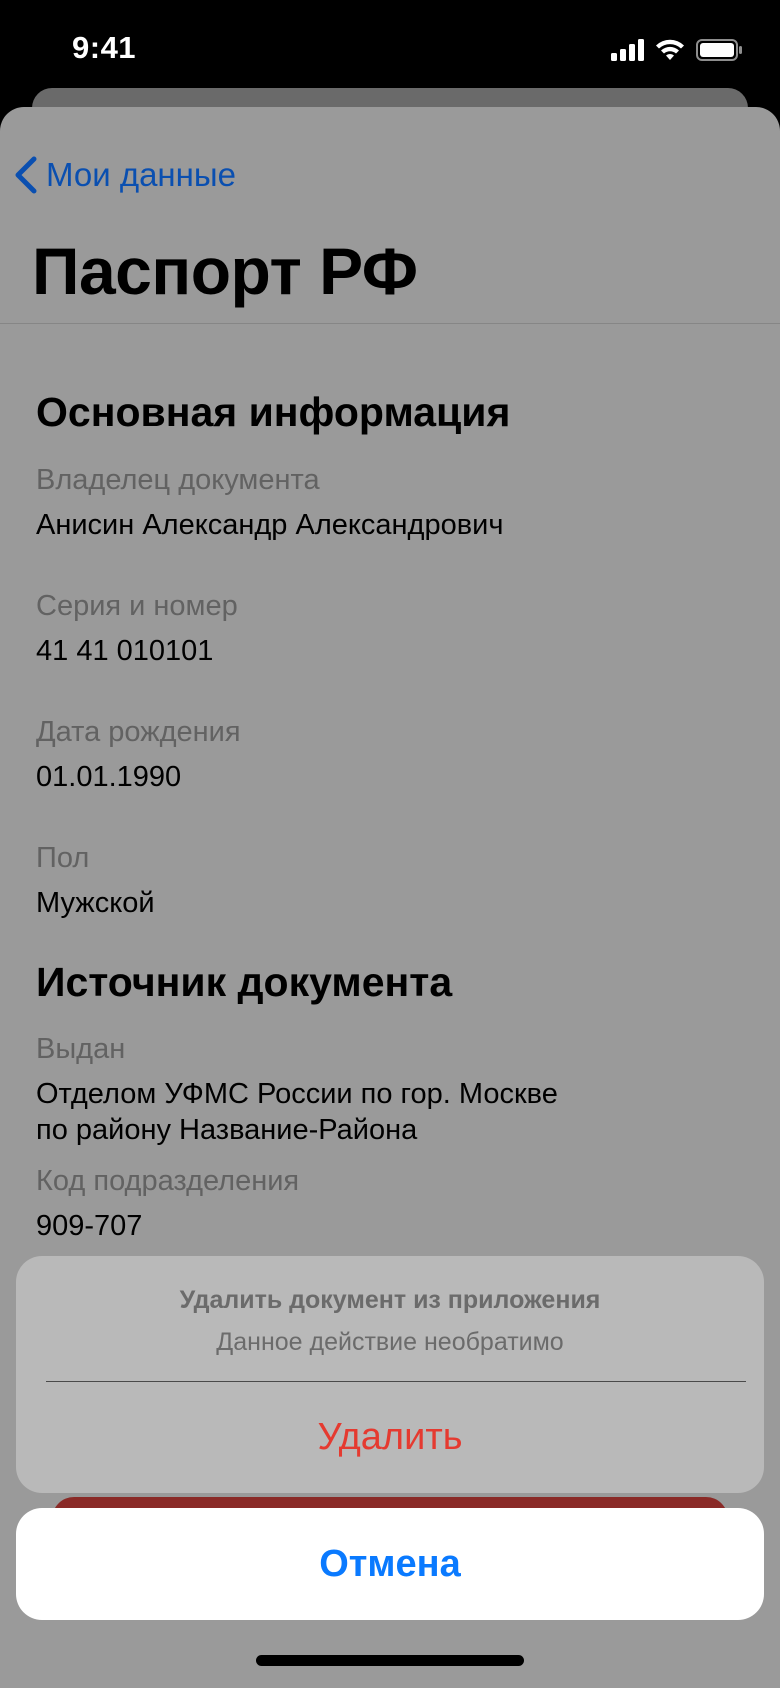 The width and height of the screenshot is (780, 1688). What do you see at coordinates (390, 50) in the screenshot?
I see `status-bar: 9:41` at bounding box center [390, 50].